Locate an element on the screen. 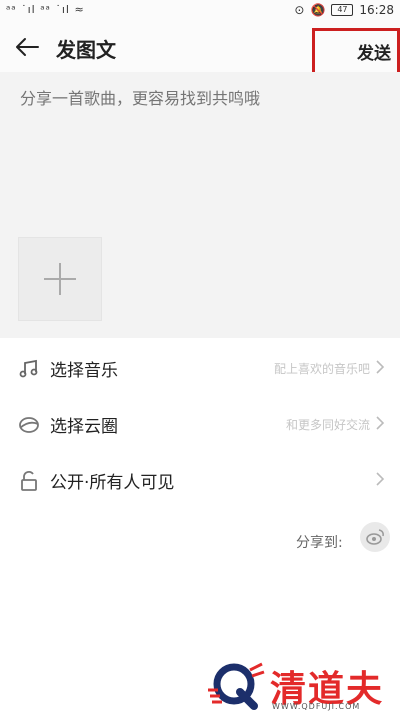  option-label: 选择云圈 is located at coordinates (84, 427).